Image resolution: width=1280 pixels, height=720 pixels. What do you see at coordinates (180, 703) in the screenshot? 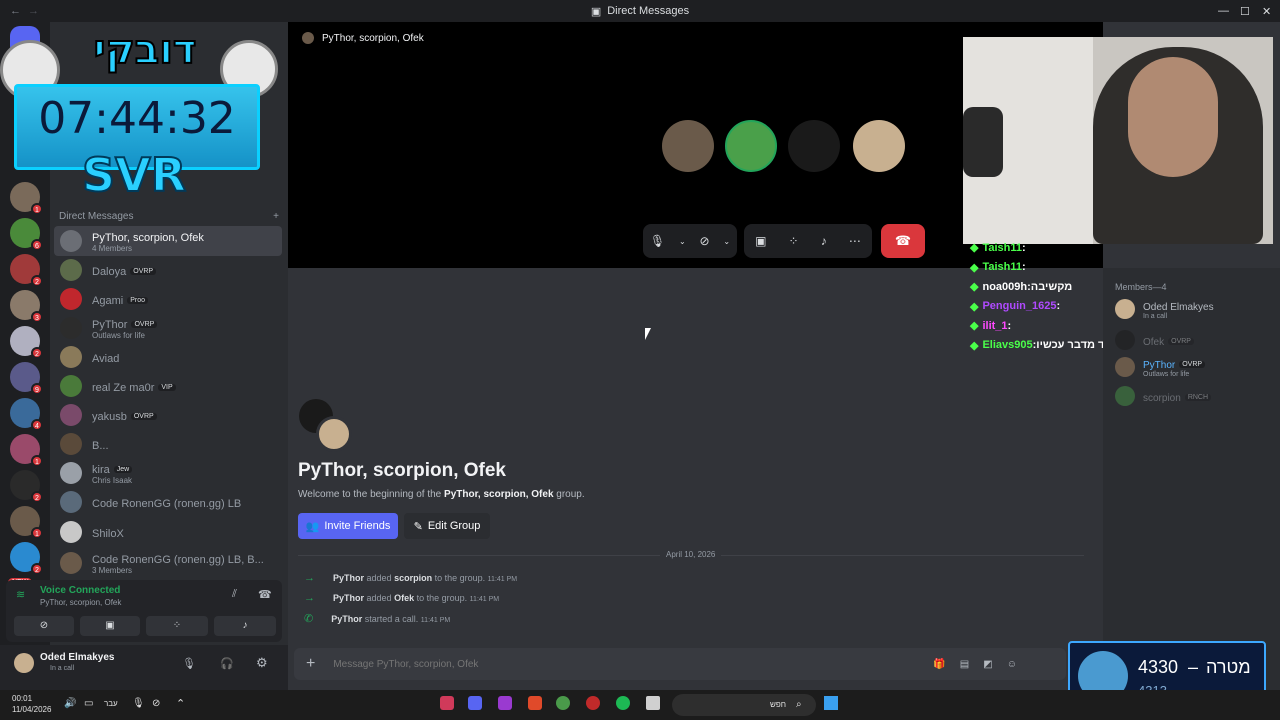
I see `chevron-up-icon: ⌃` at bounding box center [180, 703].